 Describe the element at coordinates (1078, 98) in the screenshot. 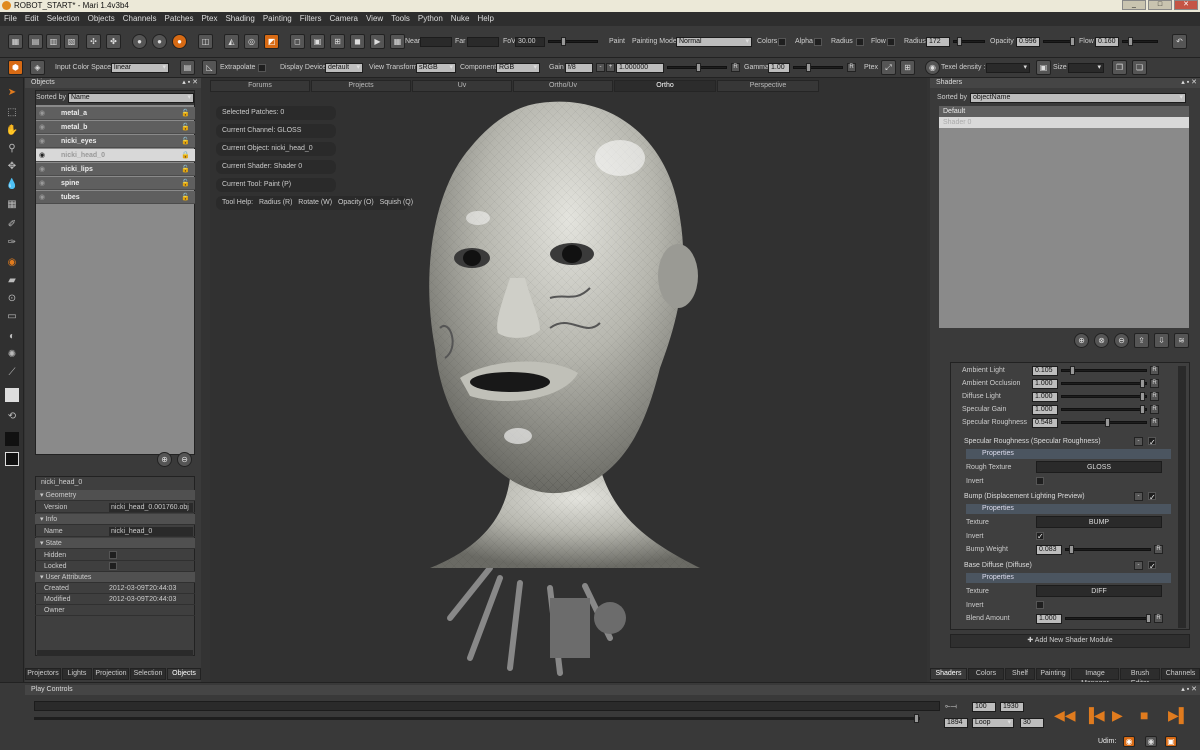

I see `shaders-sorted-by-select: objectName` at that location.